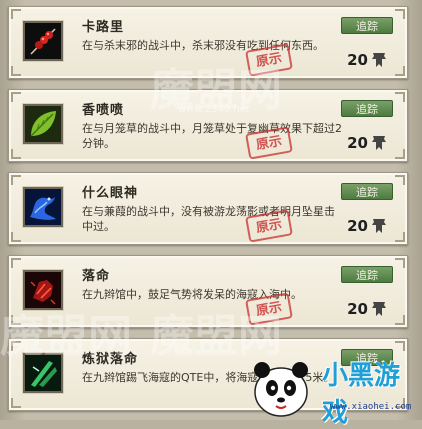  What do you see at coordinates (110, 359) in the screenshot?
I see `achievement-title: 炼狱落命` at bounding box center [110, 359].